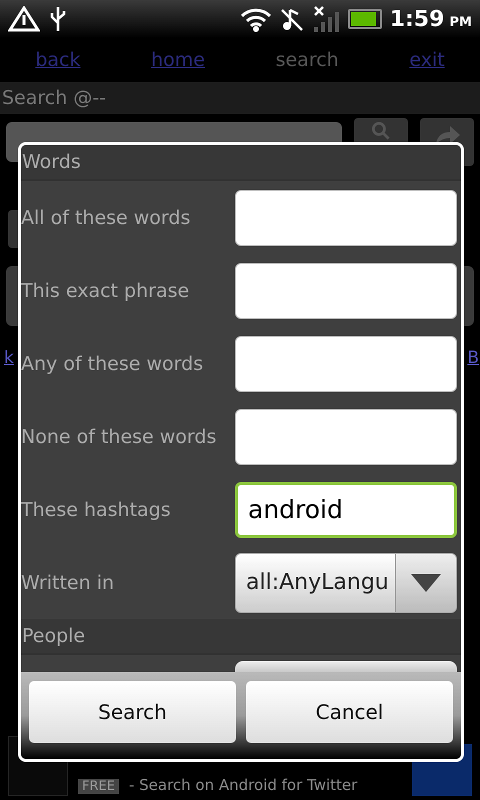 Image resolution: width=480 pixels, height=800 pixels. I want to click on field-label: These hashtags, so click(96, 509).